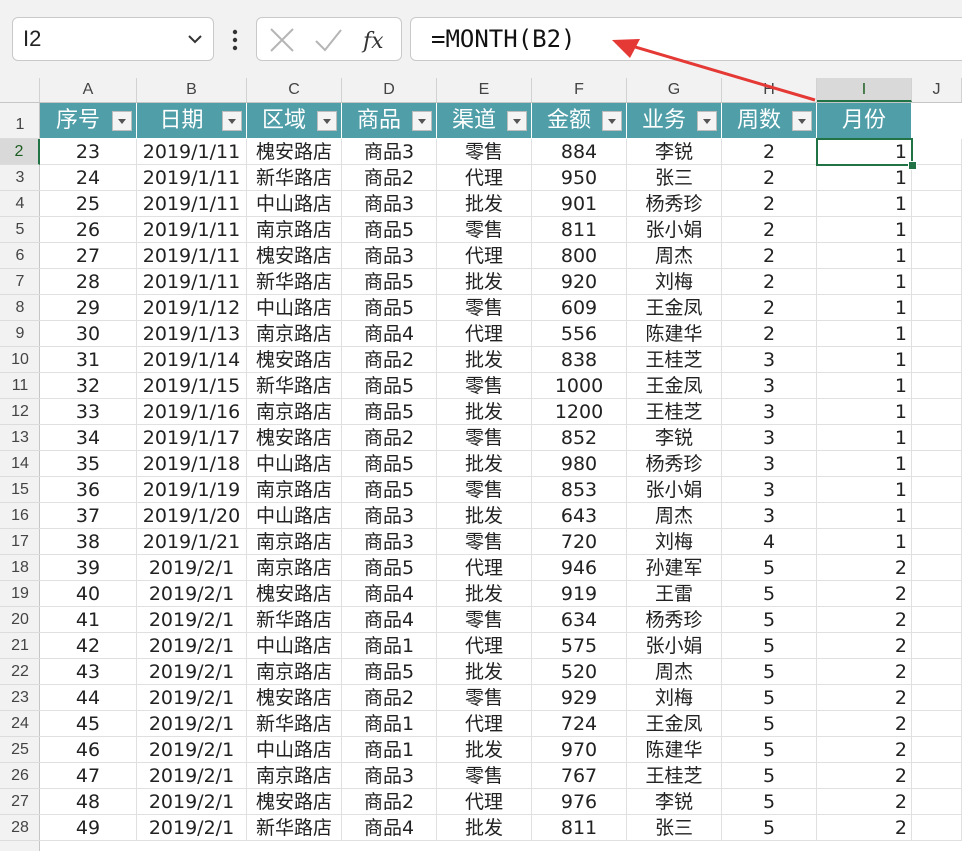 Image resolution: width=962 pixels, height=851 pixels. I want to click on table-cell: 970, so click(579, 750).